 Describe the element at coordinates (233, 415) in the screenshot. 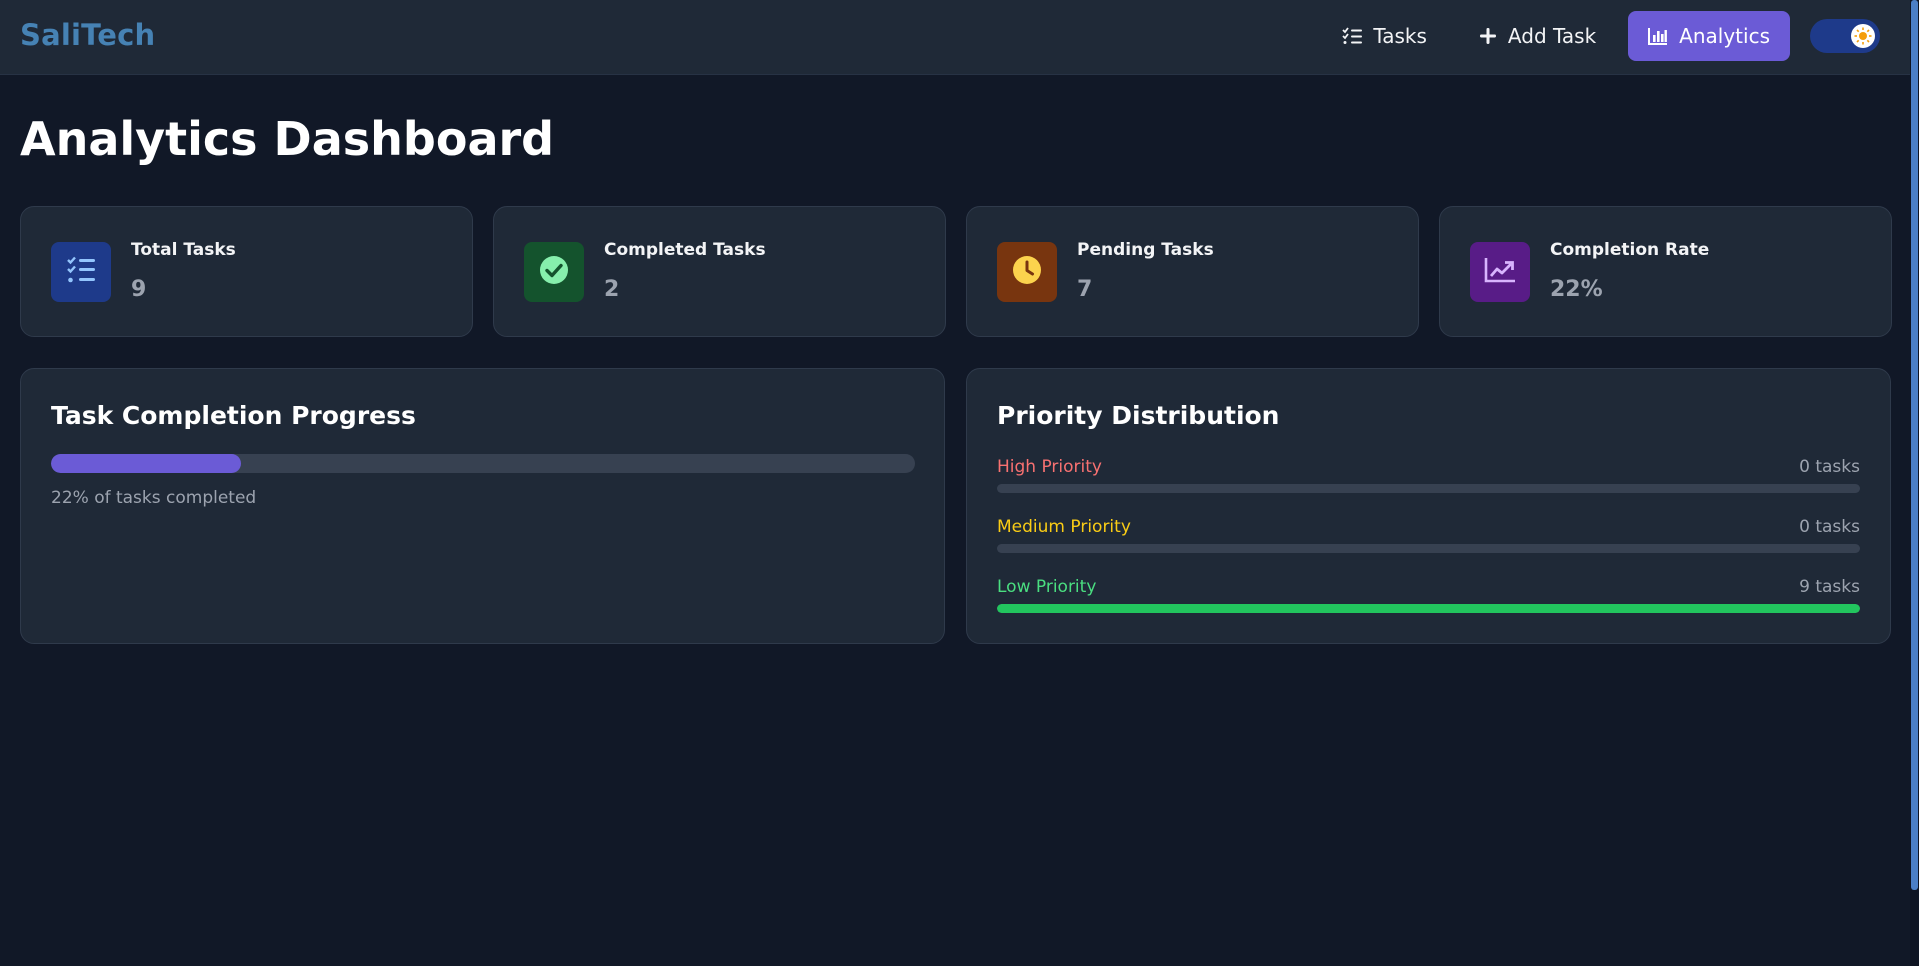

I see `panel-title: Task Completion Progress` at that location.